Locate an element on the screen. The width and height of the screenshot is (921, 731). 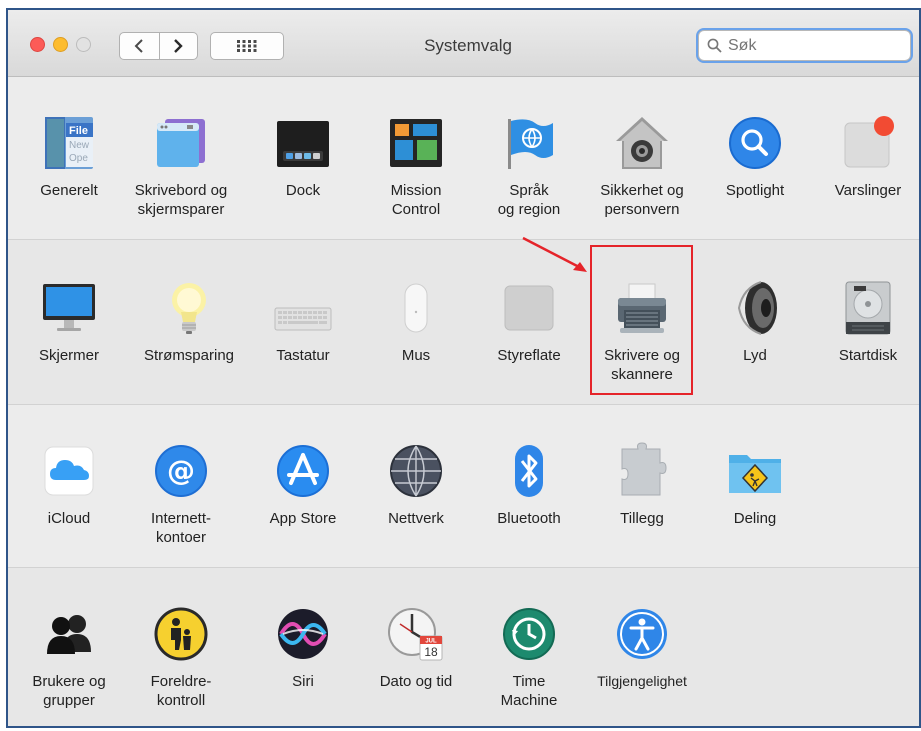
pane-mus: Mus is located at coordinates (416, 321).